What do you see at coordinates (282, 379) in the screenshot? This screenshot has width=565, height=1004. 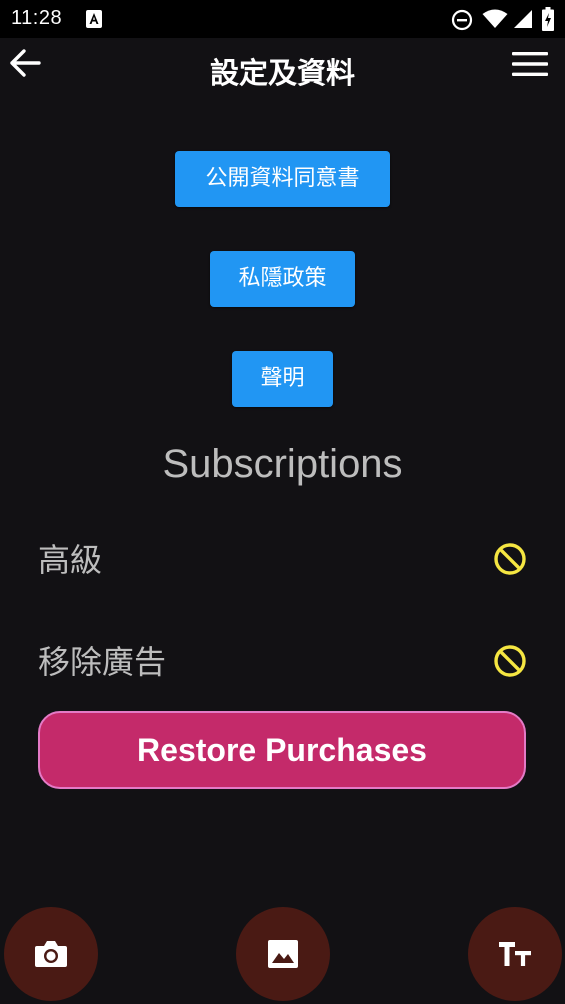 I see `disclaimer-button: 聲明` at bounding box center [282, 379].